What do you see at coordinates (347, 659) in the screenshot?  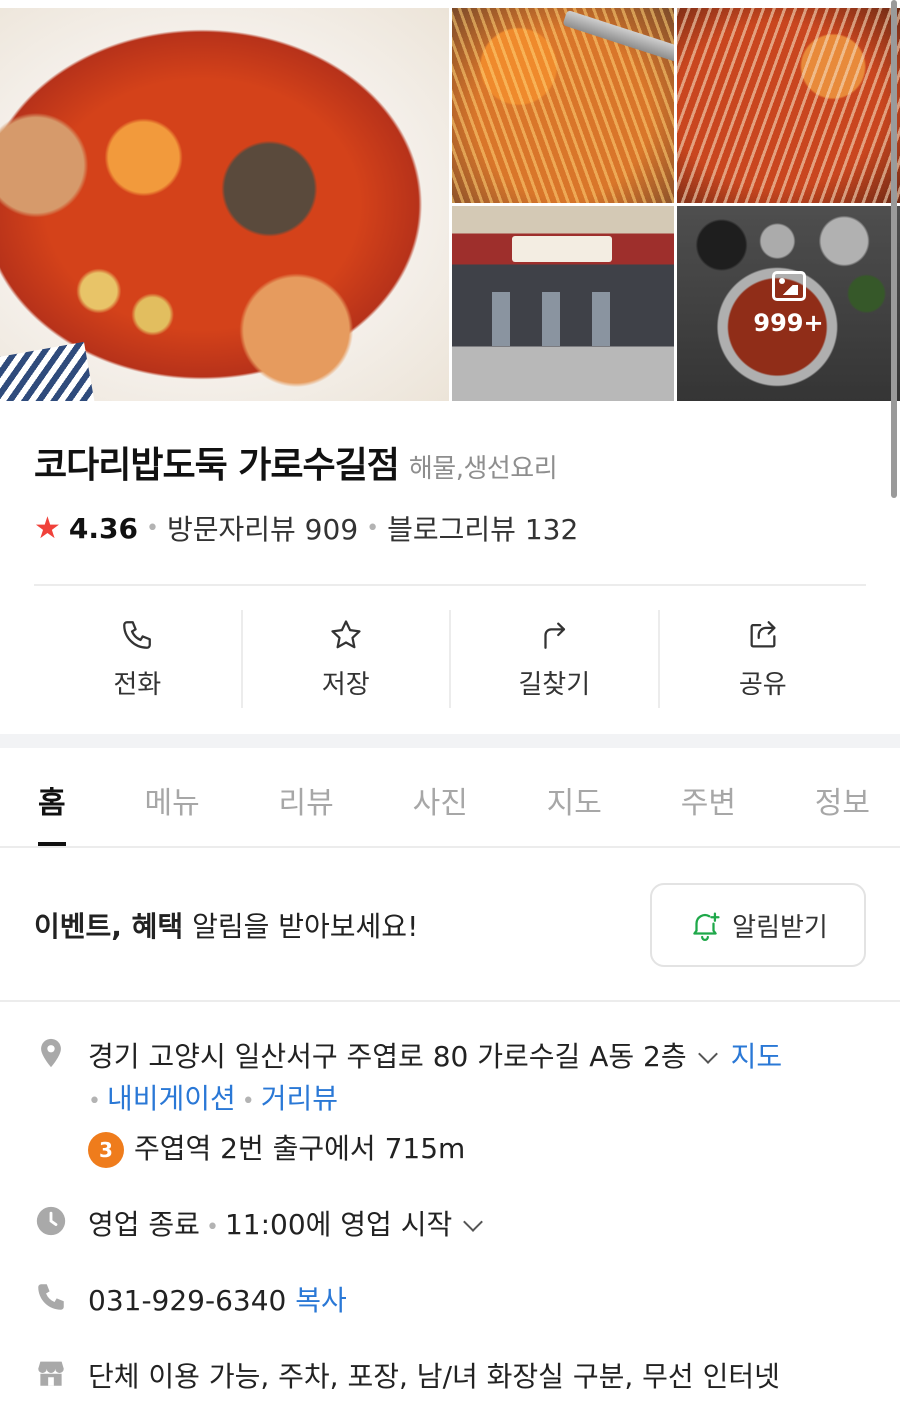 I see `save-button: 저장` at bounding box center [347, 659].